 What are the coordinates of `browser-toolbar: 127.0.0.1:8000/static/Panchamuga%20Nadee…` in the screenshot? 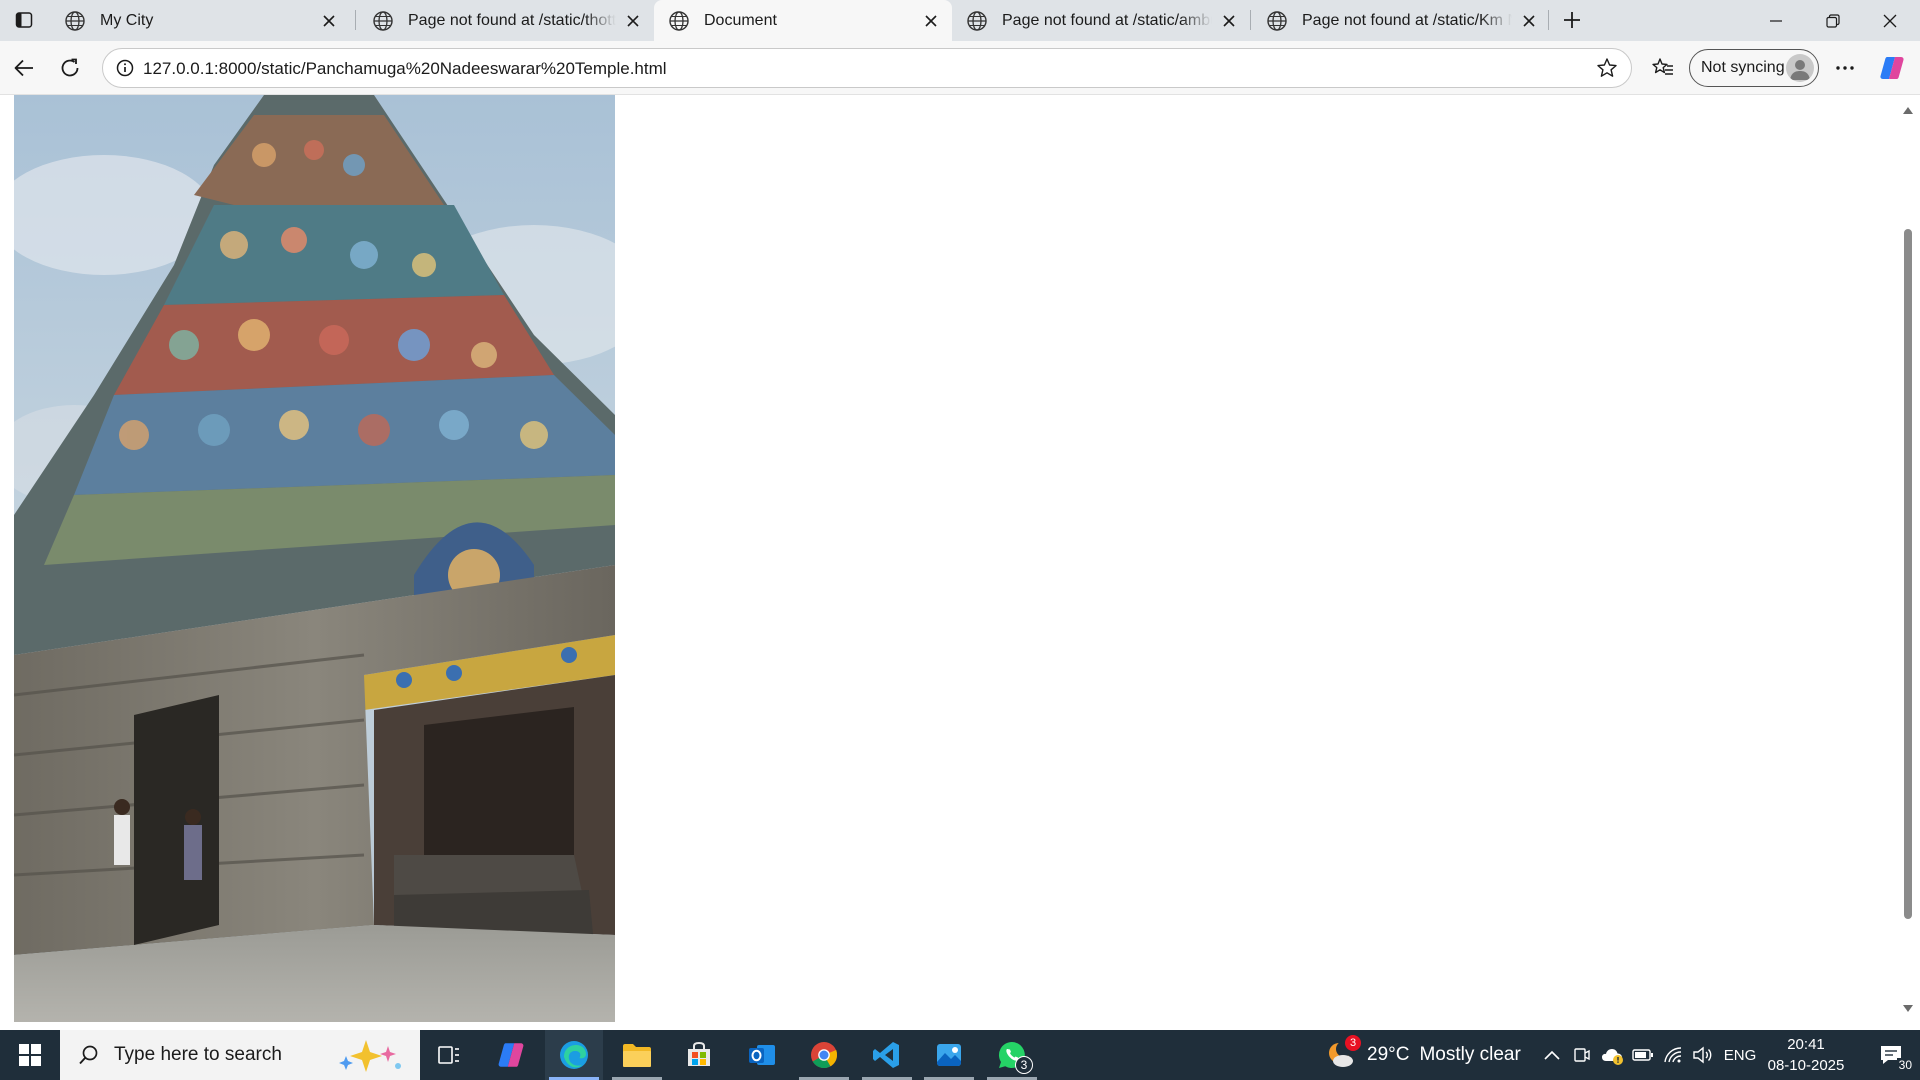 It's located at (960, 68).